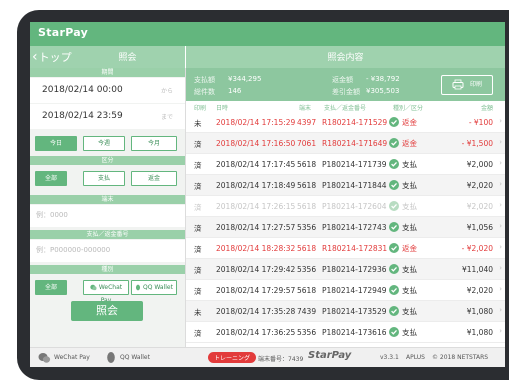 The height and width of the screenshot is (380, 509). What do you see at coordinates (44, 358) in the screenshot?
I see `wechat-footer-icon` at bounding box center [44, 358].